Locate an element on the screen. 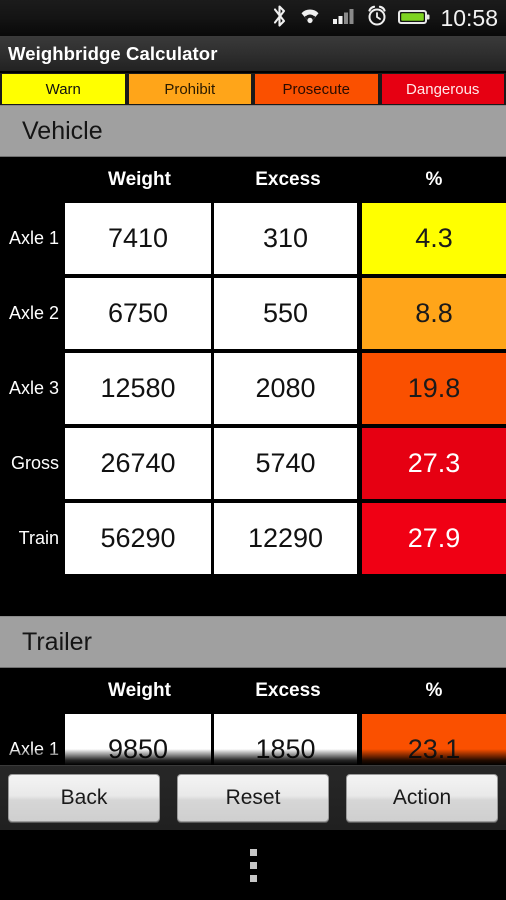 The width and height of the screenshot is (506, 900). legend-label-warn: Warn is located at coordinates (63, 89).